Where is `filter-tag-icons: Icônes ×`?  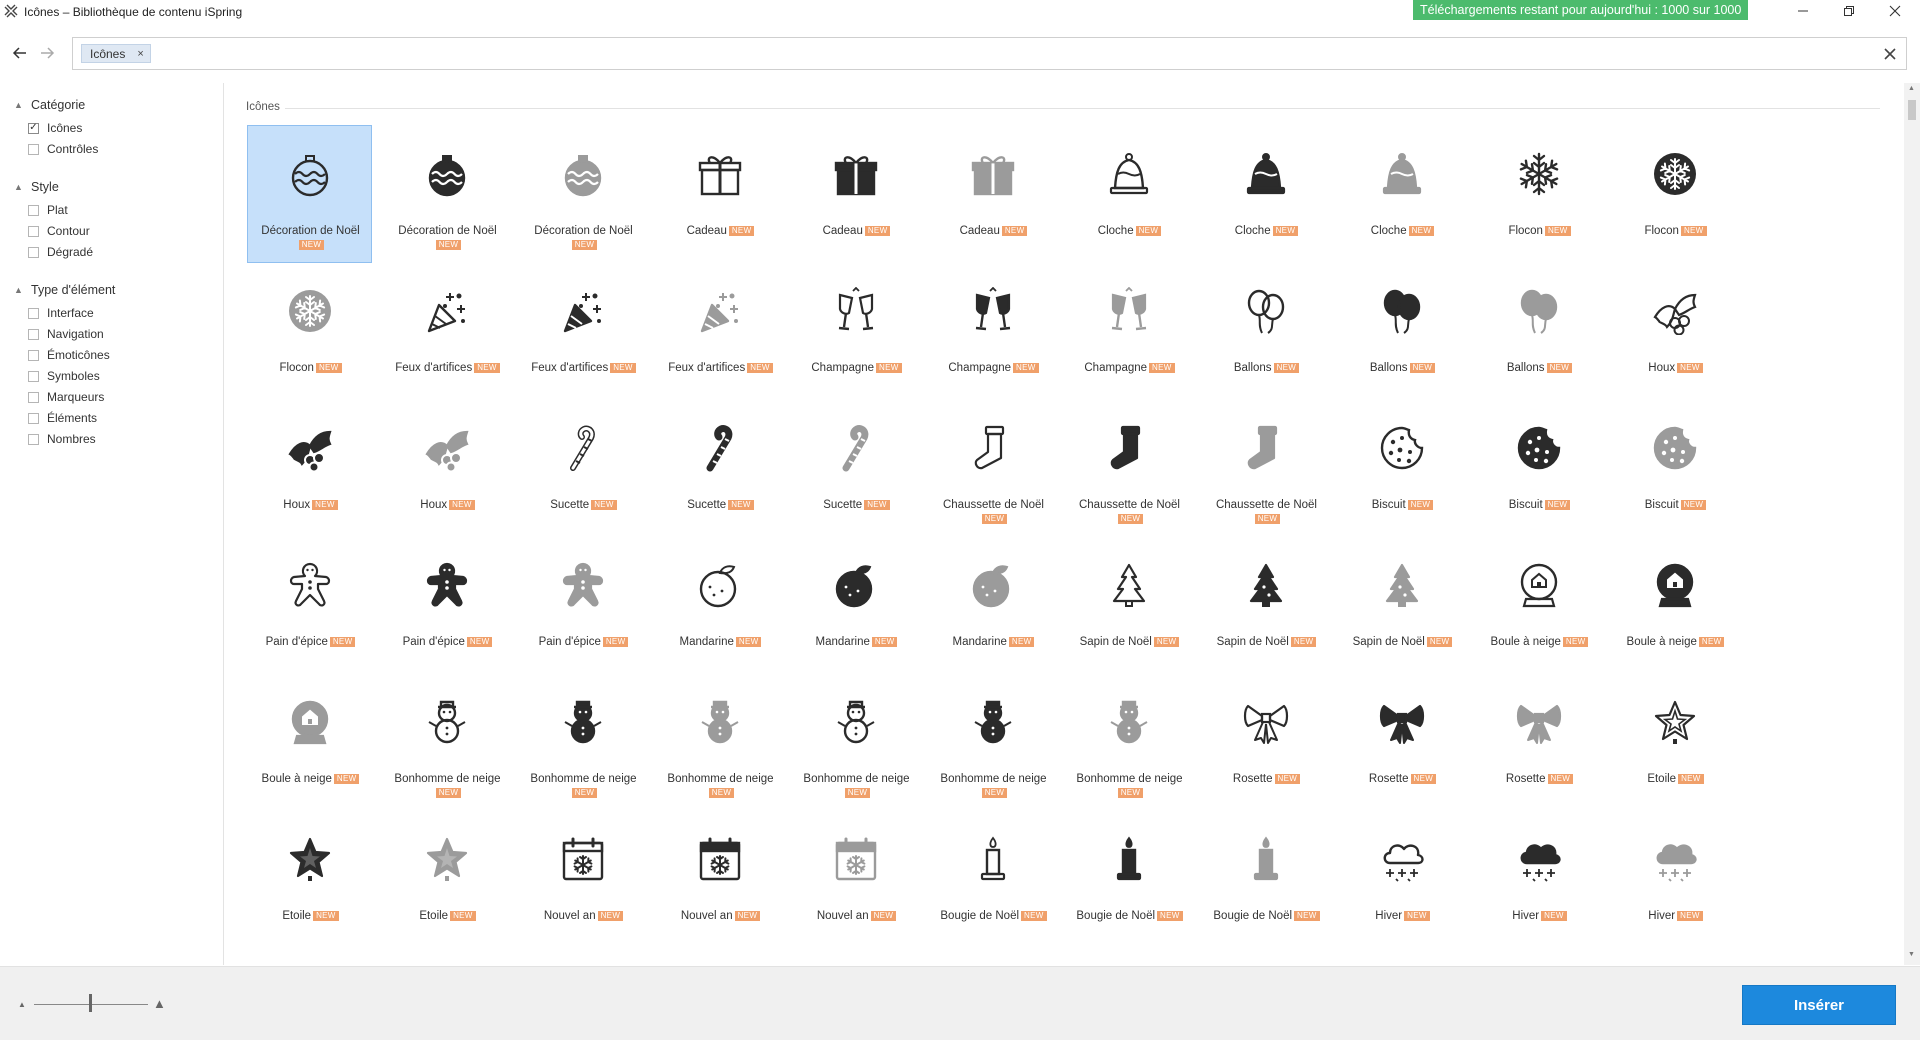 filter-tag-icons: Icônes × is located at coordinates (116, 53).